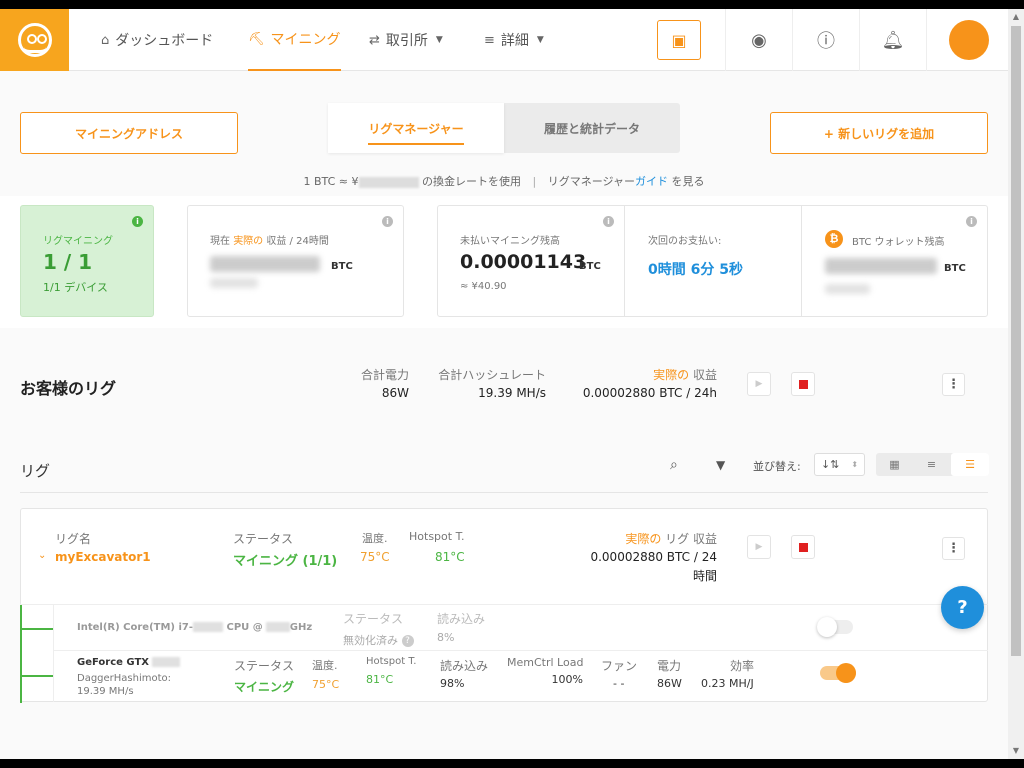 This screenshot has width=1024, height=768. I want to click on bitcoin-icon: ₿, so click(834, 239).